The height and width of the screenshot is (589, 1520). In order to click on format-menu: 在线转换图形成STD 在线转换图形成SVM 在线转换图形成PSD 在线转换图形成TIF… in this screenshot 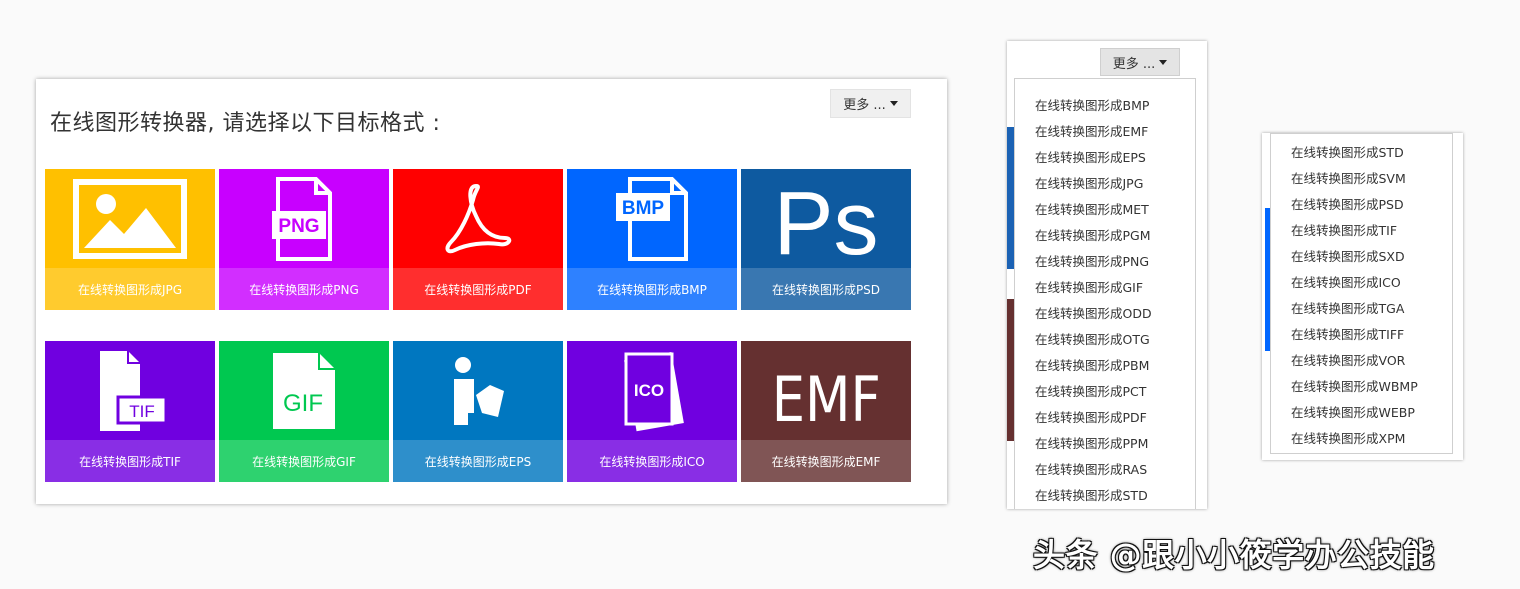, I will do `click(1361, 293)`.